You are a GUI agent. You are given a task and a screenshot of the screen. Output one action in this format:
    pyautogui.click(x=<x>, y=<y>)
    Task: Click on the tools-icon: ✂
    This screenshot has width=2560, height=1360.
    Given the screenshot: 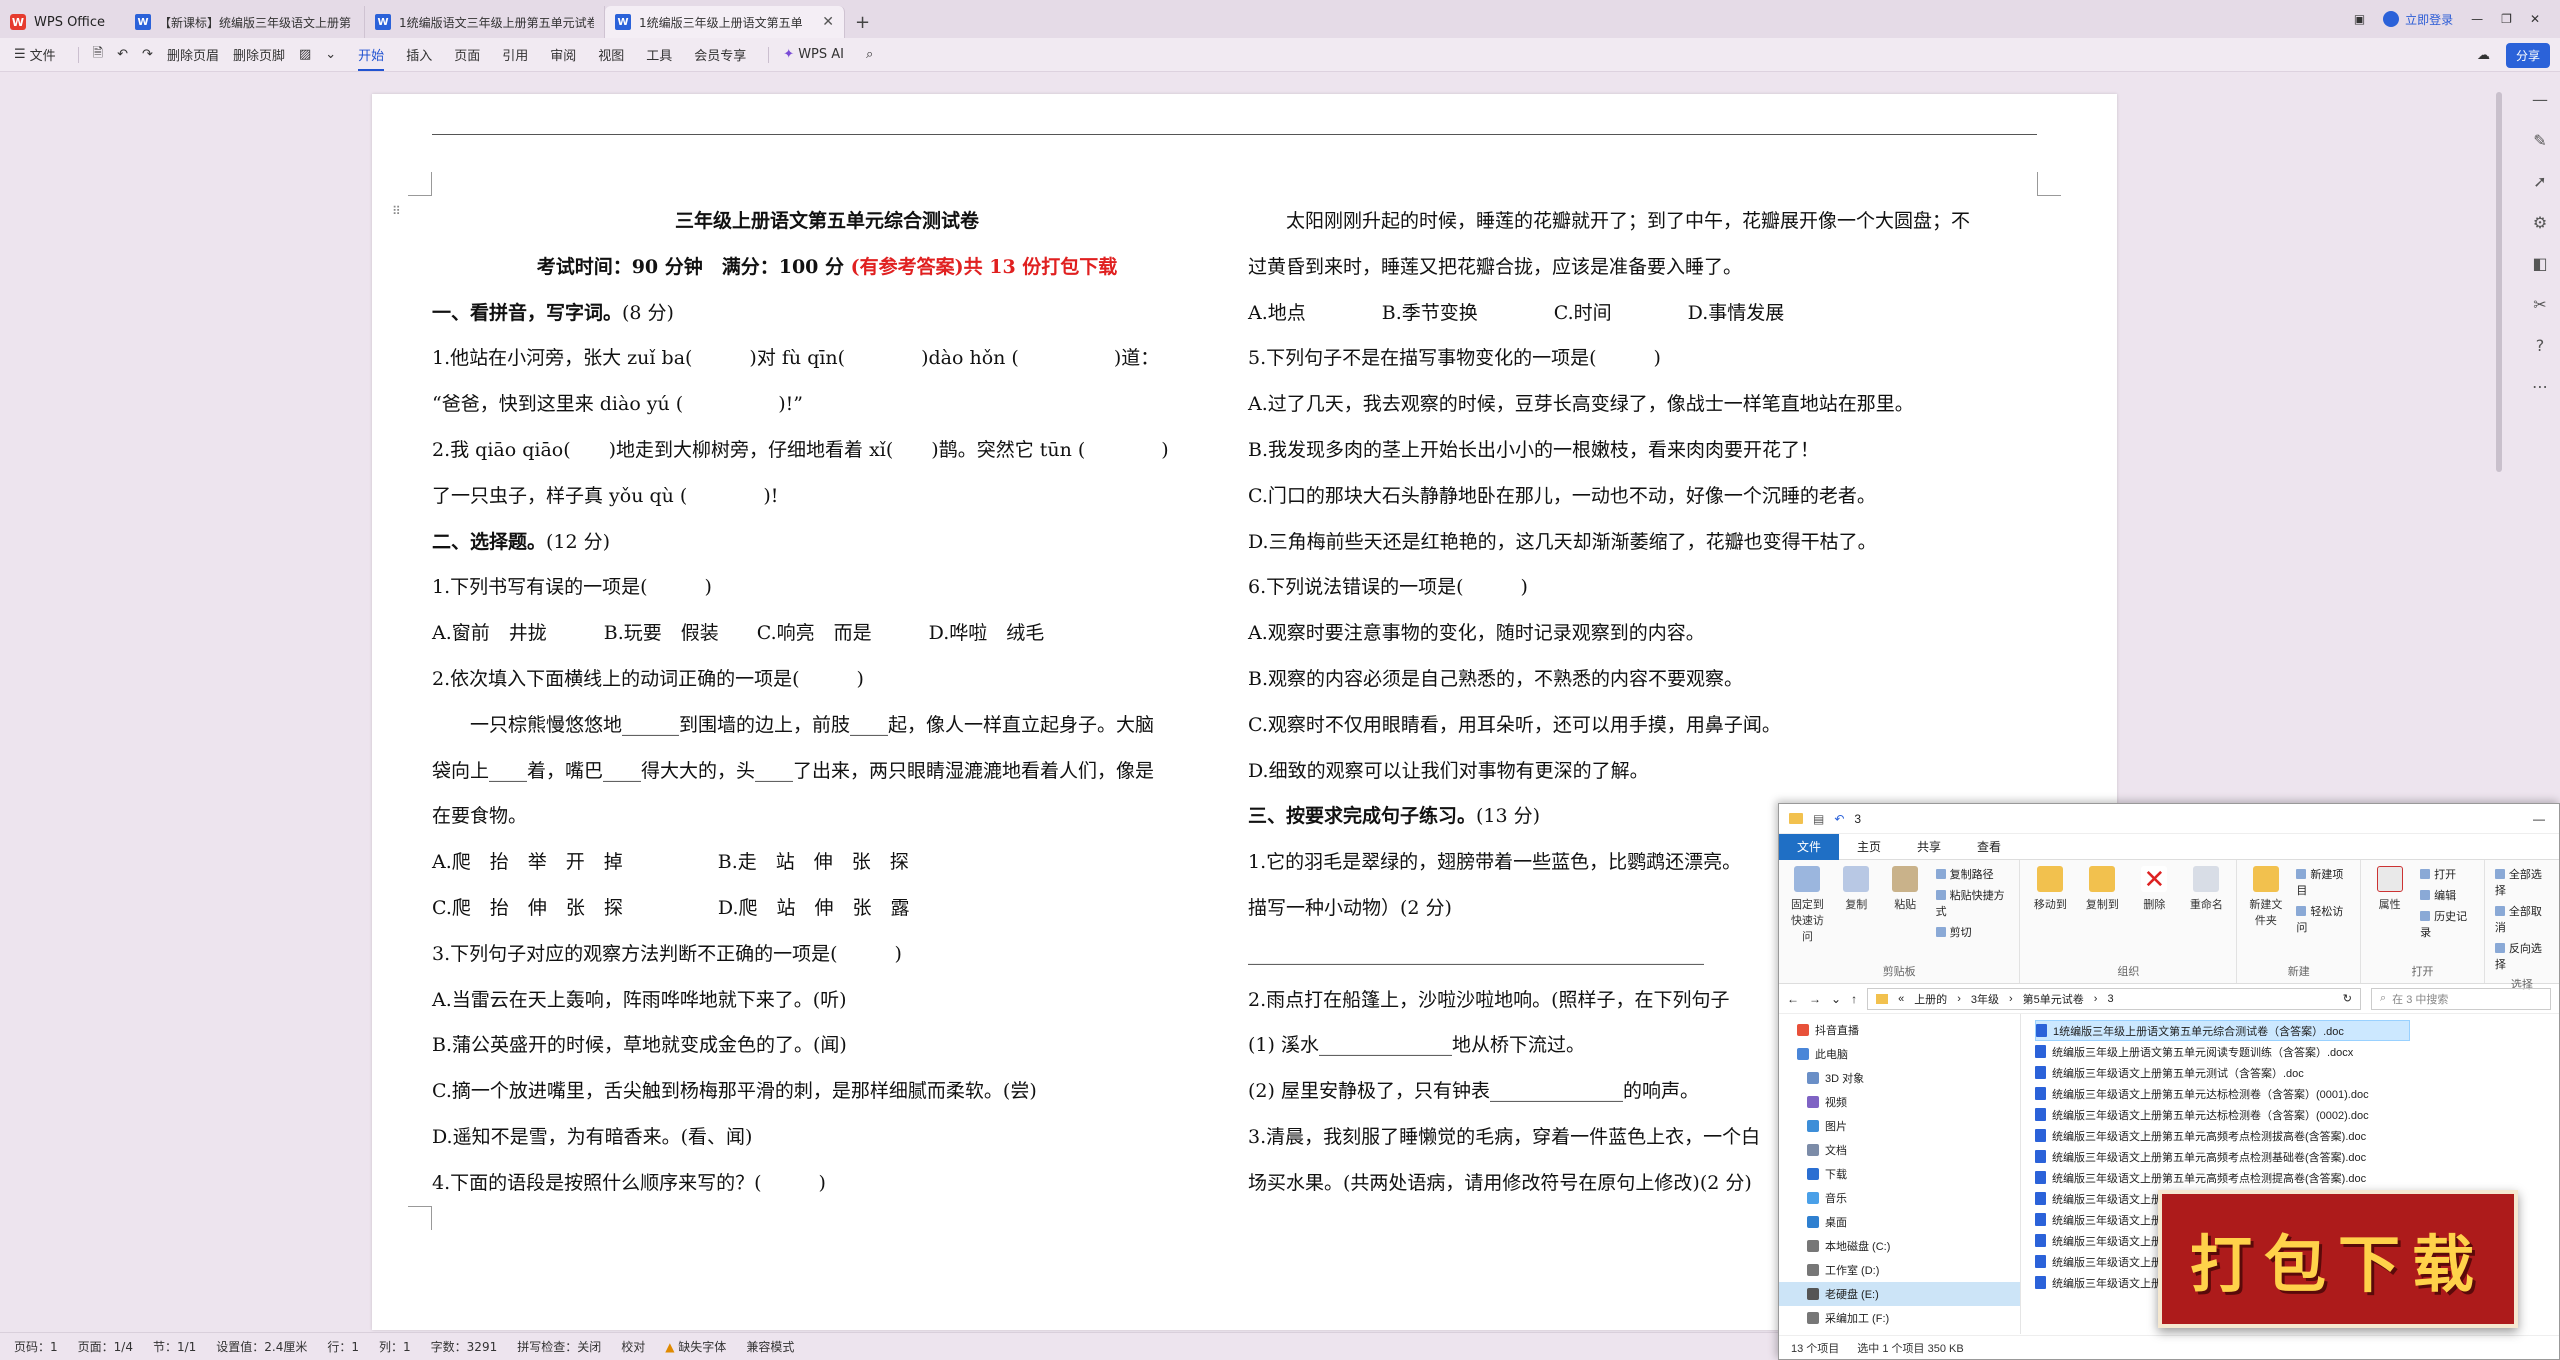 What is the action you would take?
    pyautogui.click(x=2539, y=304)
    